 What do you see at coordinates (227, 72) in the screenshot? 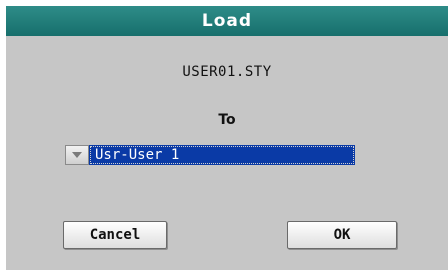
I see `source-filename: USER01.STY` at bounding box center [227, 72].